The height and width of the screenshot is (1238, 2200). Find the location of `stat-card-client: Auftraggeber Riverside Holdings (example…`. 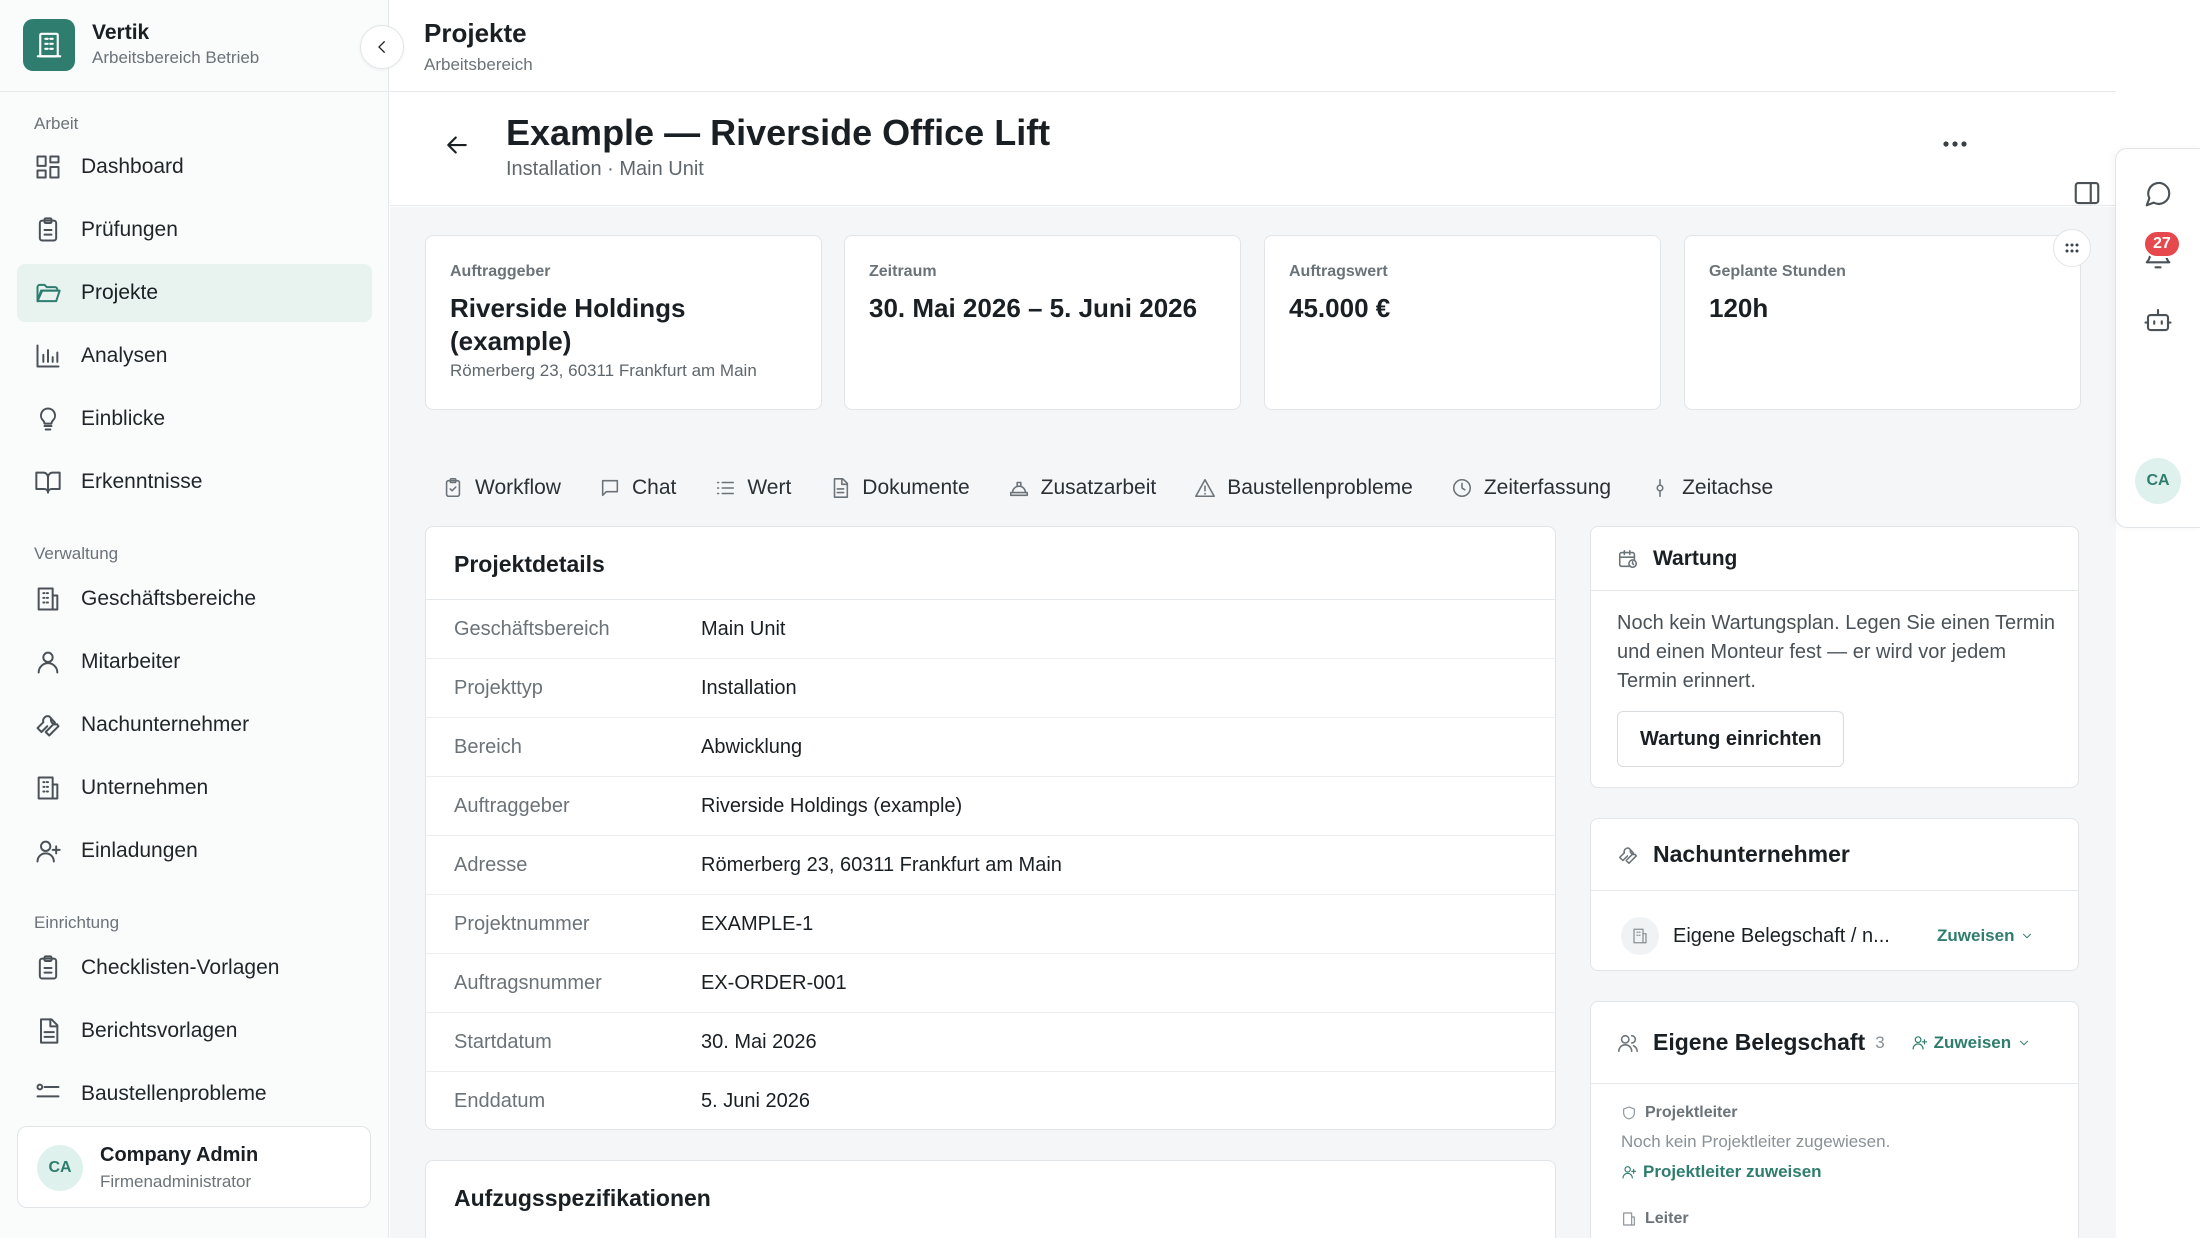

stat-card-client: Auftraggeber Riverside Holdings (example… is located at coordinates (623, 322).